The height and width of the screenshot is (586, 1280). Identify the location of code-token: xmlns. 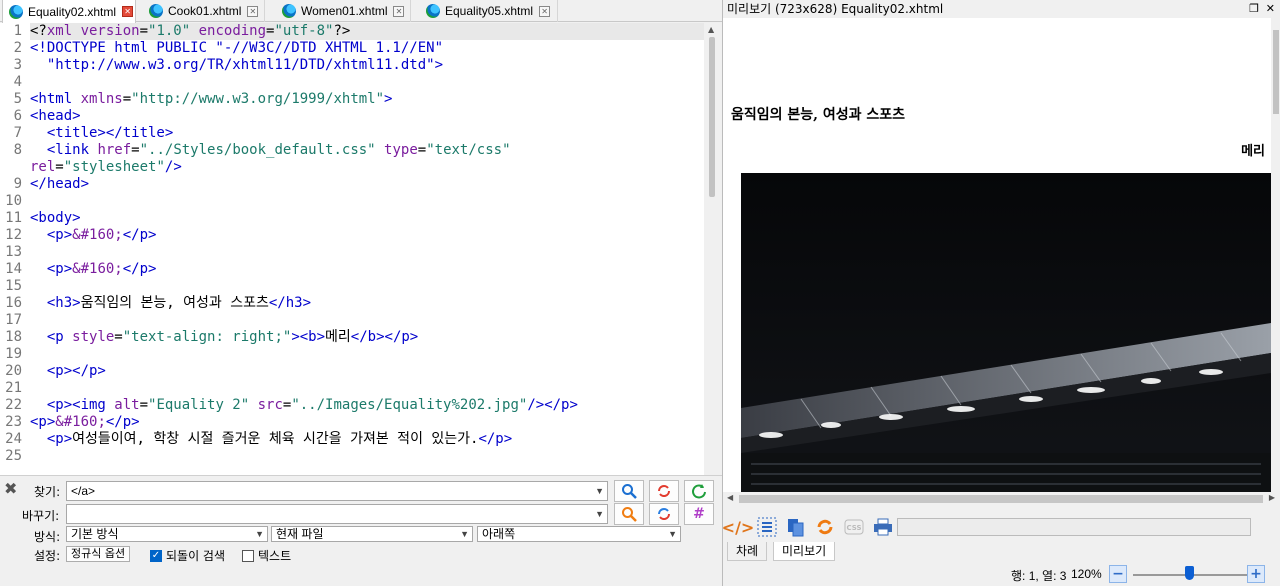
(97, 99).